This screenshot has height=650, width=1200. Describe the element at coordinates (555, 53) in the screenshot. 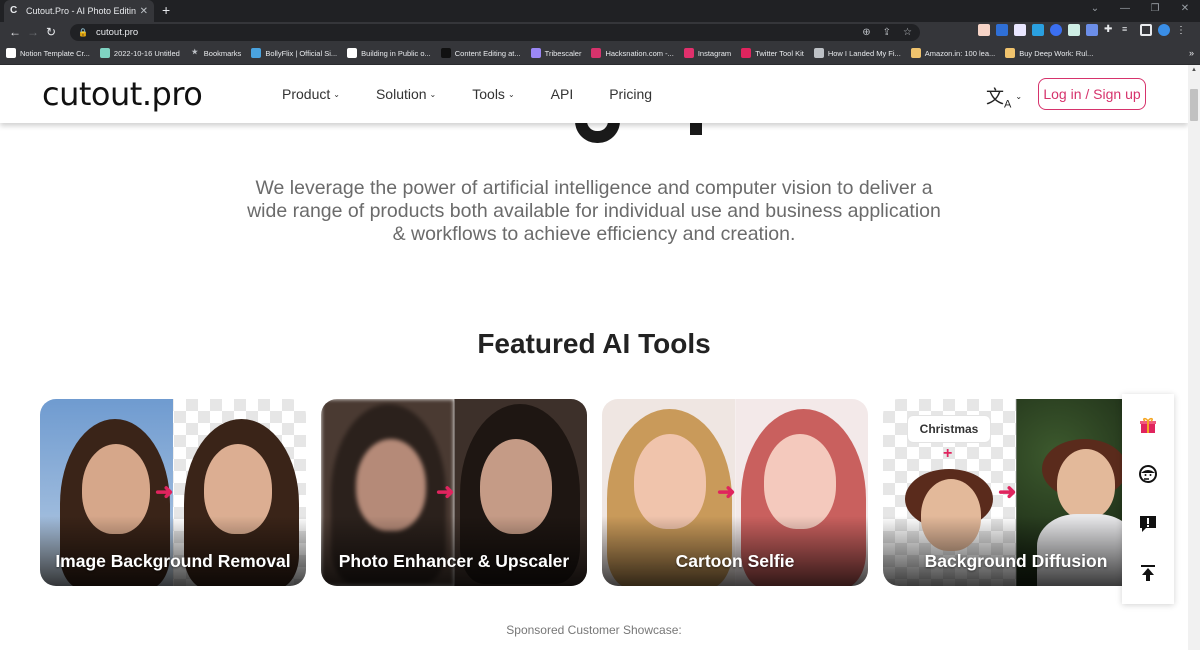

I see `bookmark-item: Tribescaler` at that location.